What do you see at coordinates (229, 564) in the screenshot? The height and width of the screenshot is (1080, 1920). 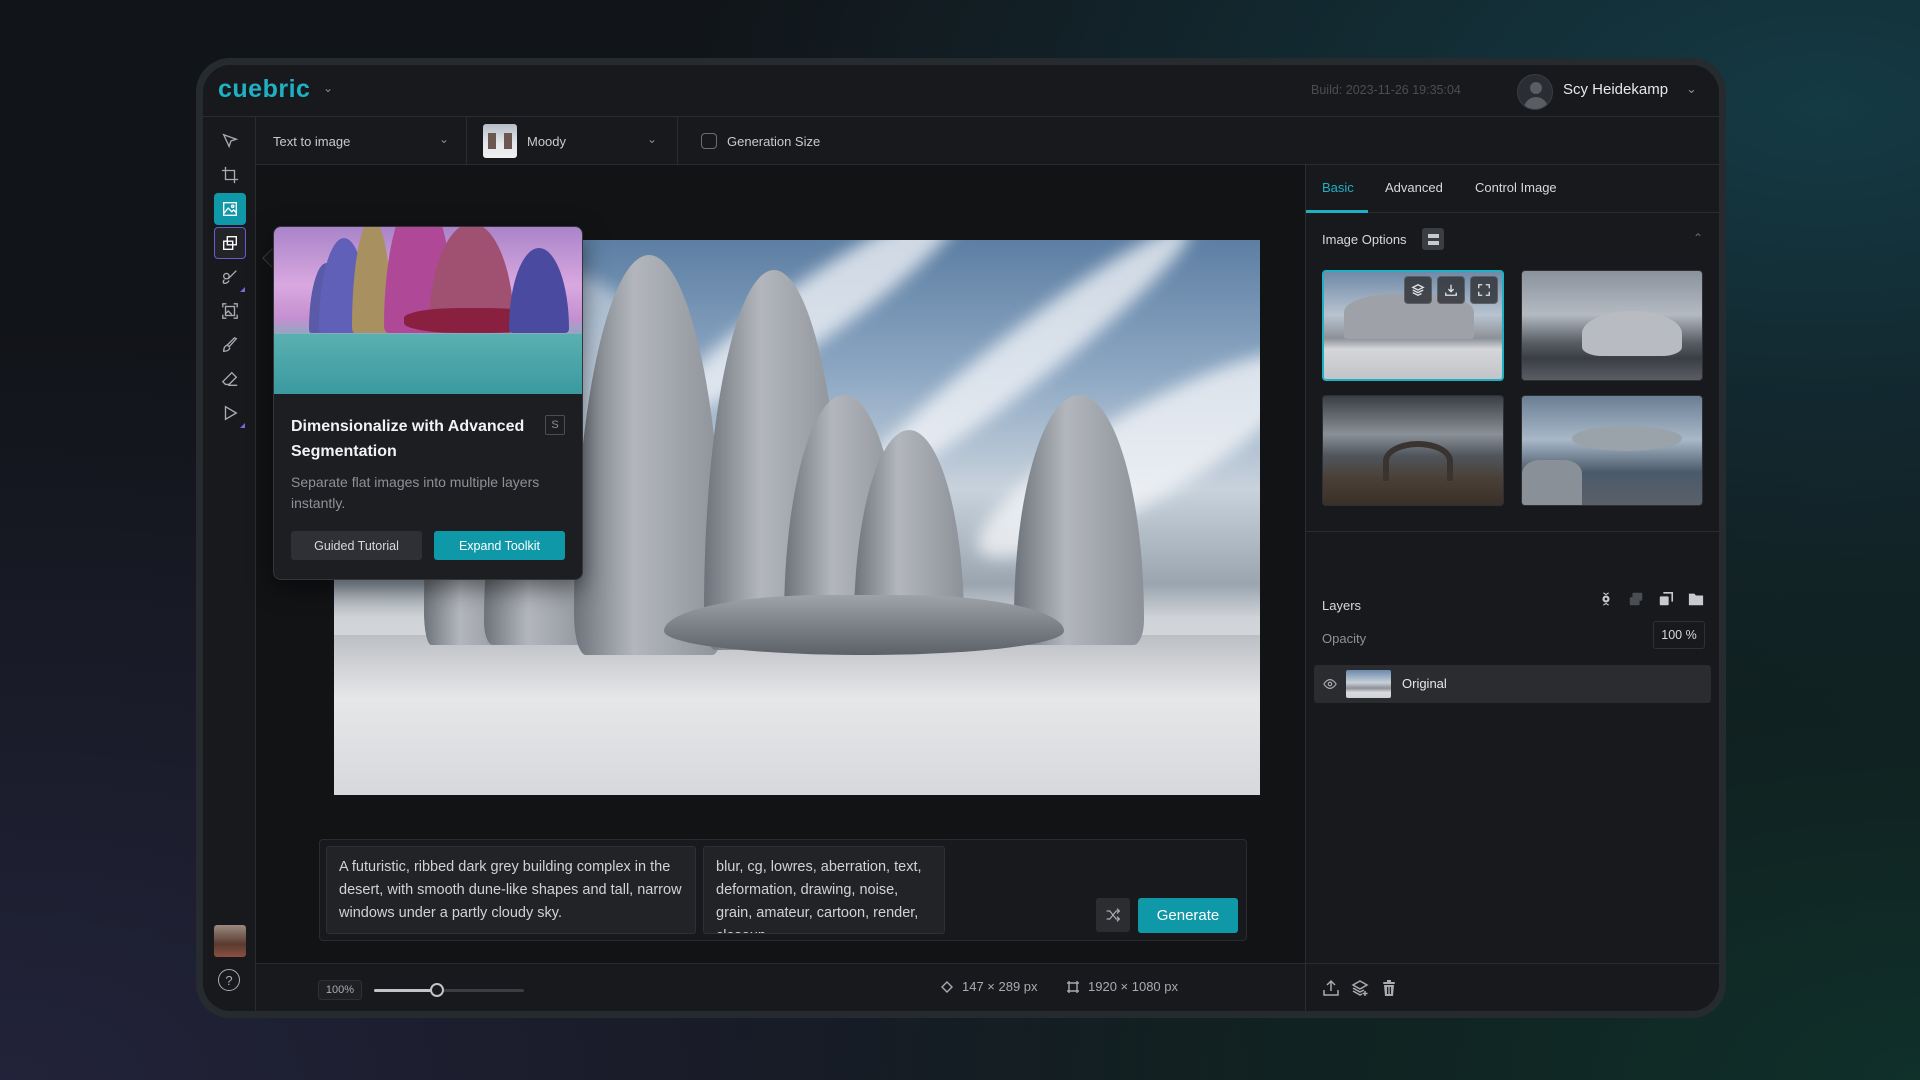 I see `tool-rail: ?` at bounding box center [229, 564].